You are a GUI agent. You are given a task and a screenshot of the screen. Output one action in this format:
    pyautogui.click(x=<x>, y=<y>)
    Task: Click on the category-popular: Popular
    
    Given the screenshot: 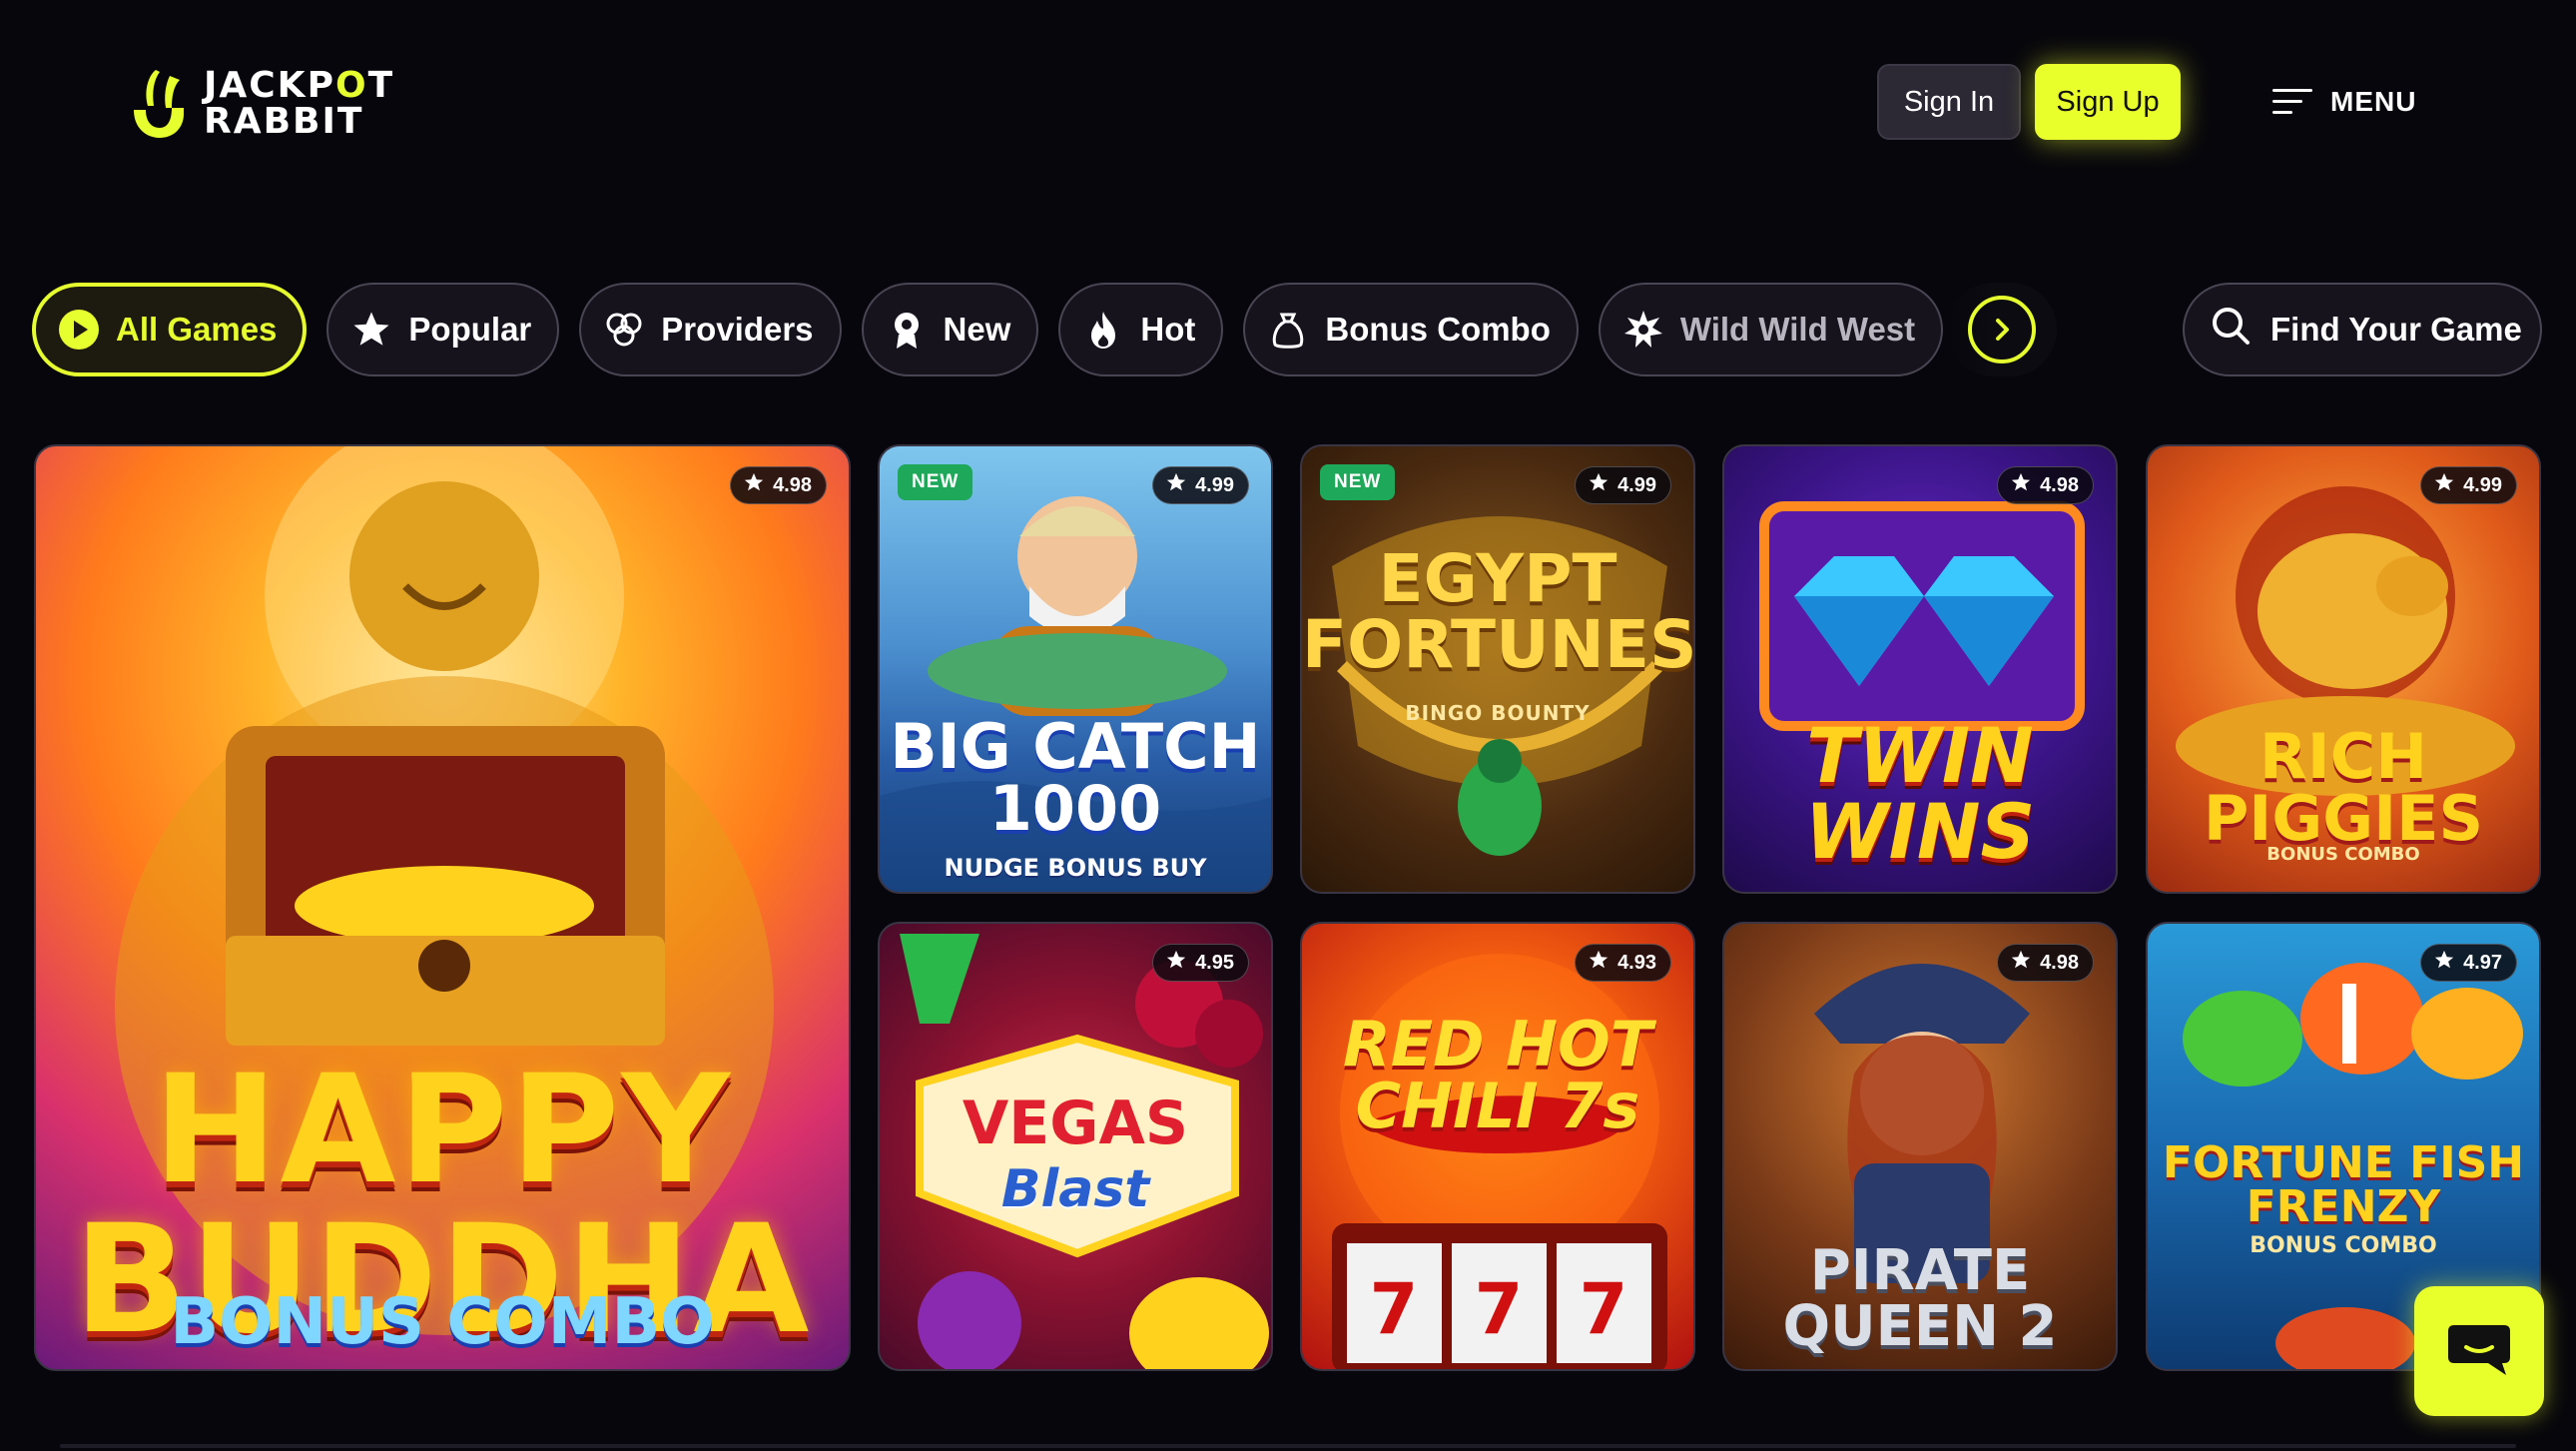 What is the action you would take?
    pyautogui.click(x=443, y=330)
    